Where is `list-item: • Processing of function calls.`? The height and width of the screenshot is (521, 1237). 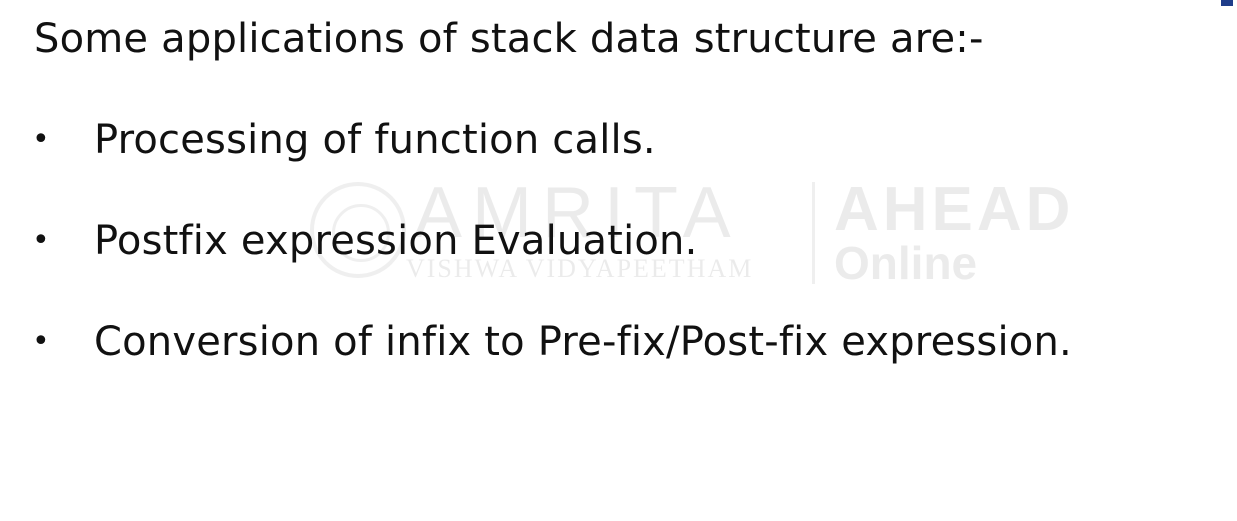
list-item: • Processing of function calls. is located at coordinates (552, 140).